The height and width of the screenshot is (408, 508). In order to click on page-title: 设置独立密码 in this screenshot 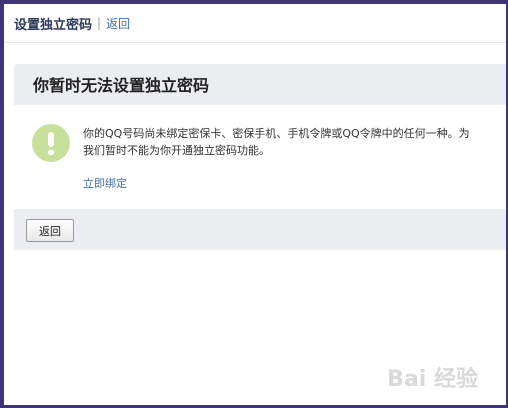, I will do `click(53, 25)`.